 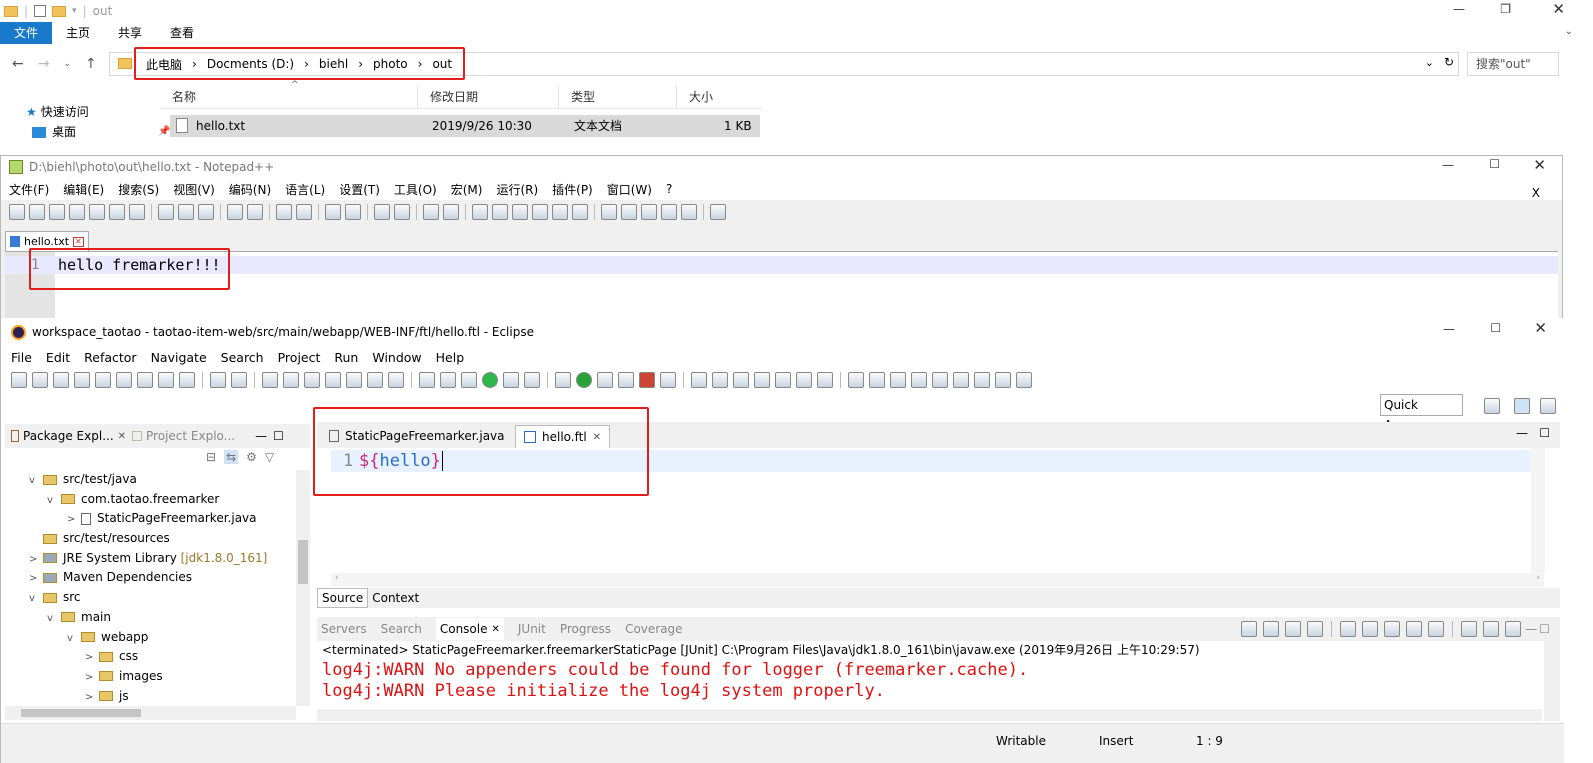 What do you see at coordinates (1538, 510) in the screenshot?
I see `editor-vertical-scrollbar` at bounding box center [1538, 510].